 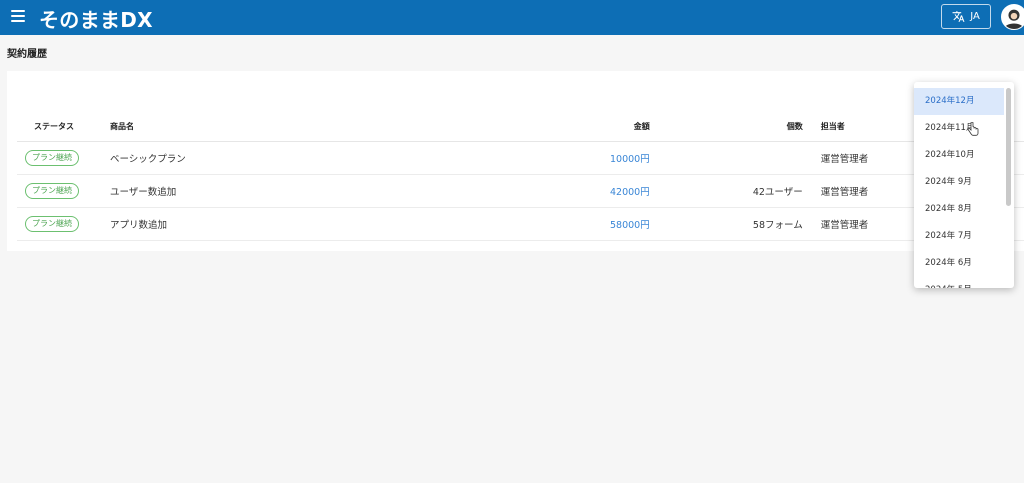 What do you see at coordinates (959, 101) in the screenshot?
I see `month-option: 2024年12月` at bounding box center [959, 101].